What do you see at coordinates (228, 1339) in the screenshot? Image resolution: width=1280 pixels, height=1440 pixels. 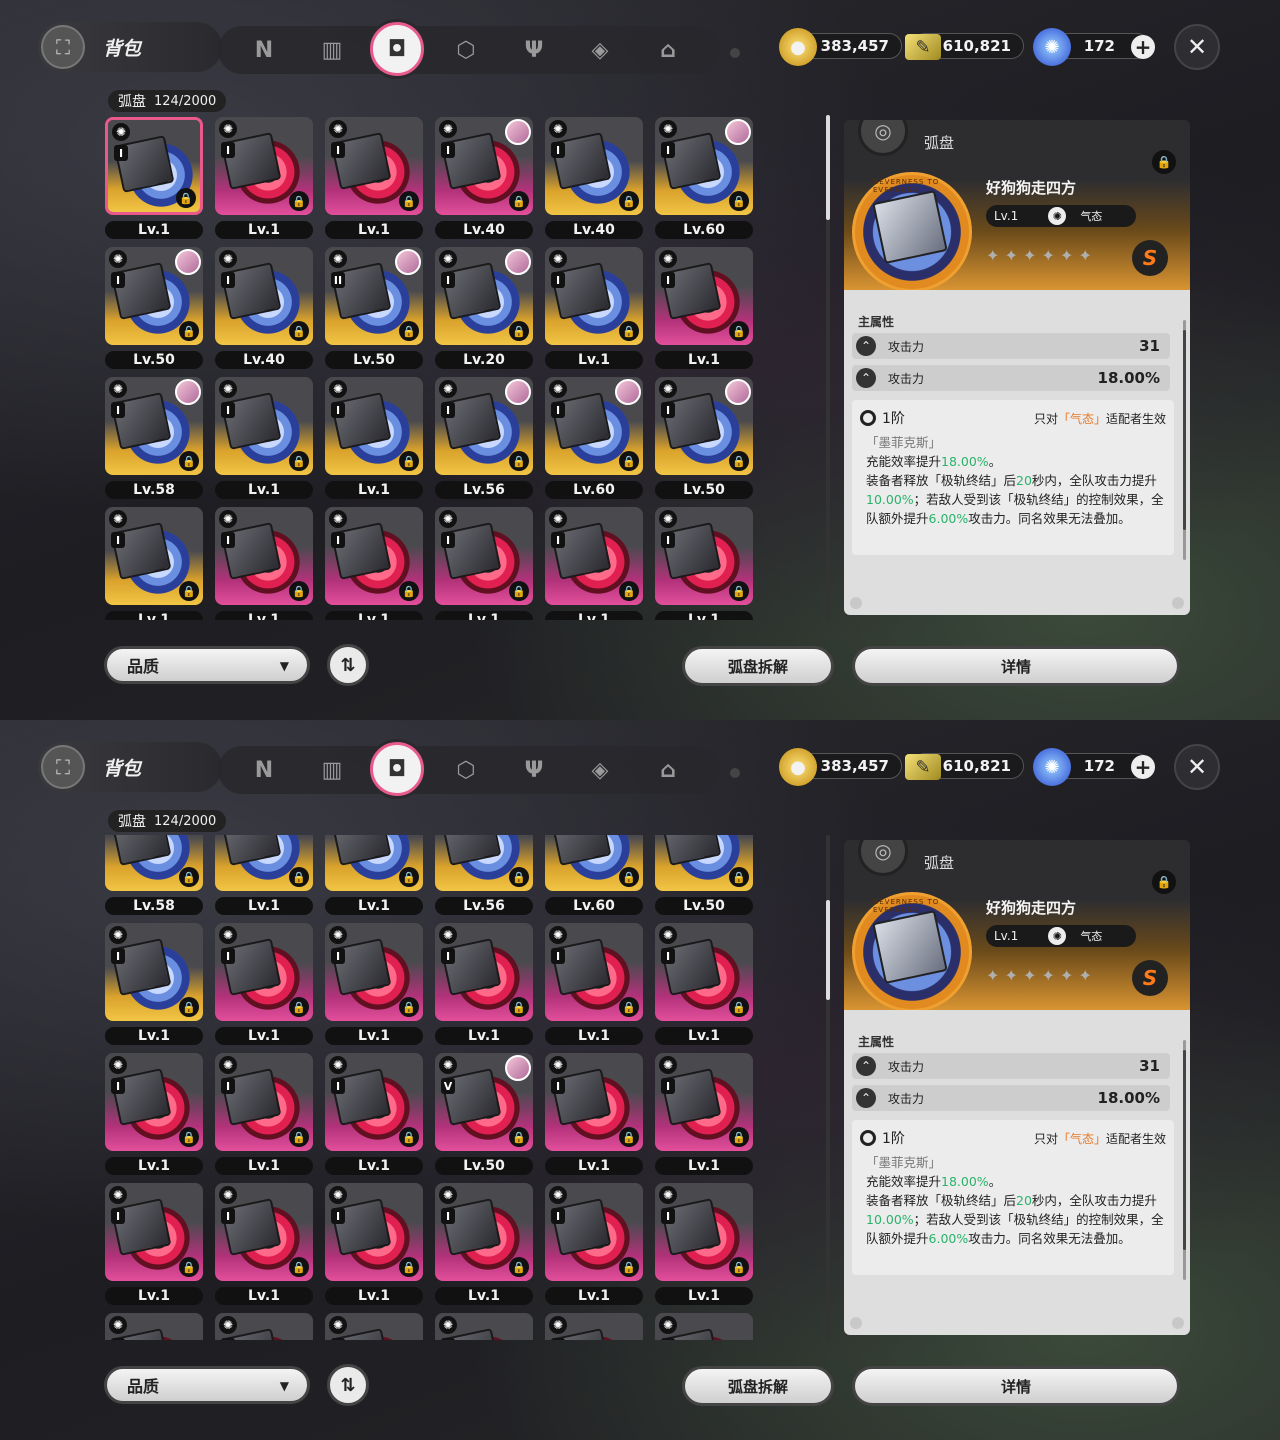 I see `tier-badge: I` at bounding box center [228, 1339].